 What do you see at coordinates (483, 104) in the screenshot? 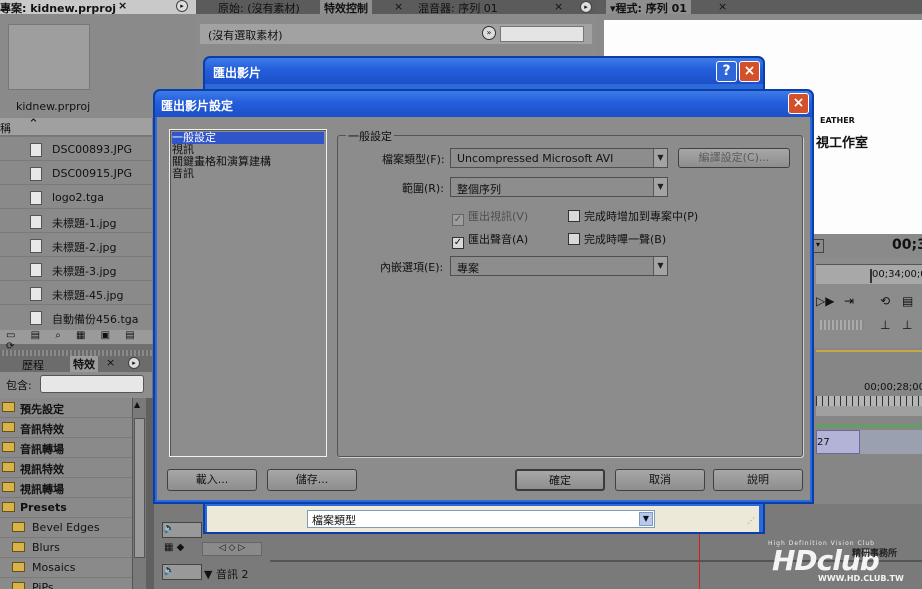
I see `dialog-titlebar: 匯出影片設定 ×` at bounding box center [483, 104].